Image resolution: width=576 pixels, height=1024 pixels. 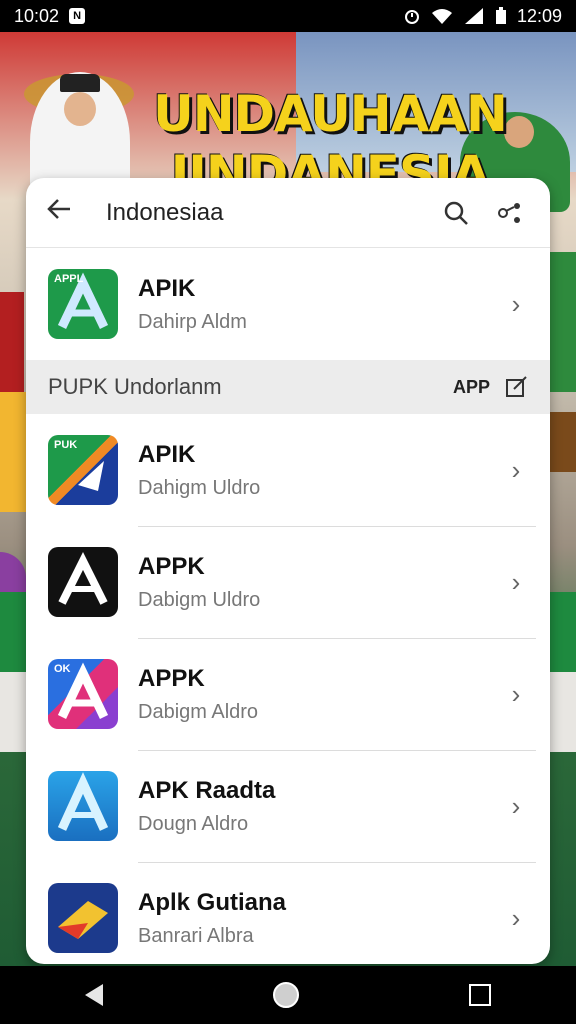 I want to click on apk-app-icon: PUK, so click(x=83, y=470).